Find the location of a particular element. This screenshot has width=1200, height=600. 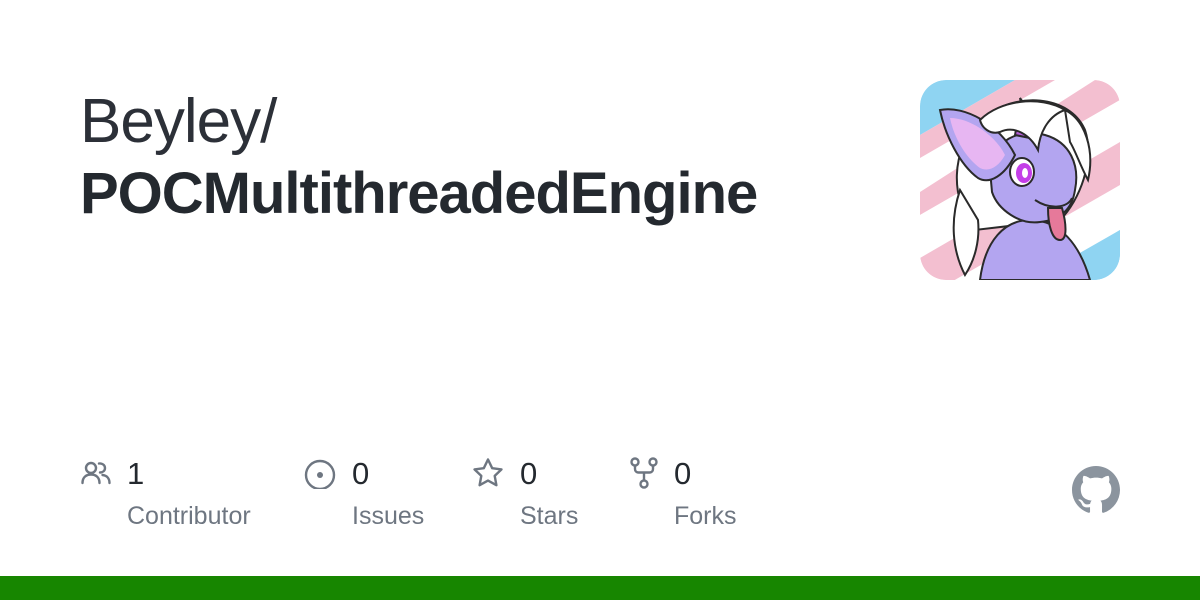

stars-count: 0 is located at coordinates (529, 473).